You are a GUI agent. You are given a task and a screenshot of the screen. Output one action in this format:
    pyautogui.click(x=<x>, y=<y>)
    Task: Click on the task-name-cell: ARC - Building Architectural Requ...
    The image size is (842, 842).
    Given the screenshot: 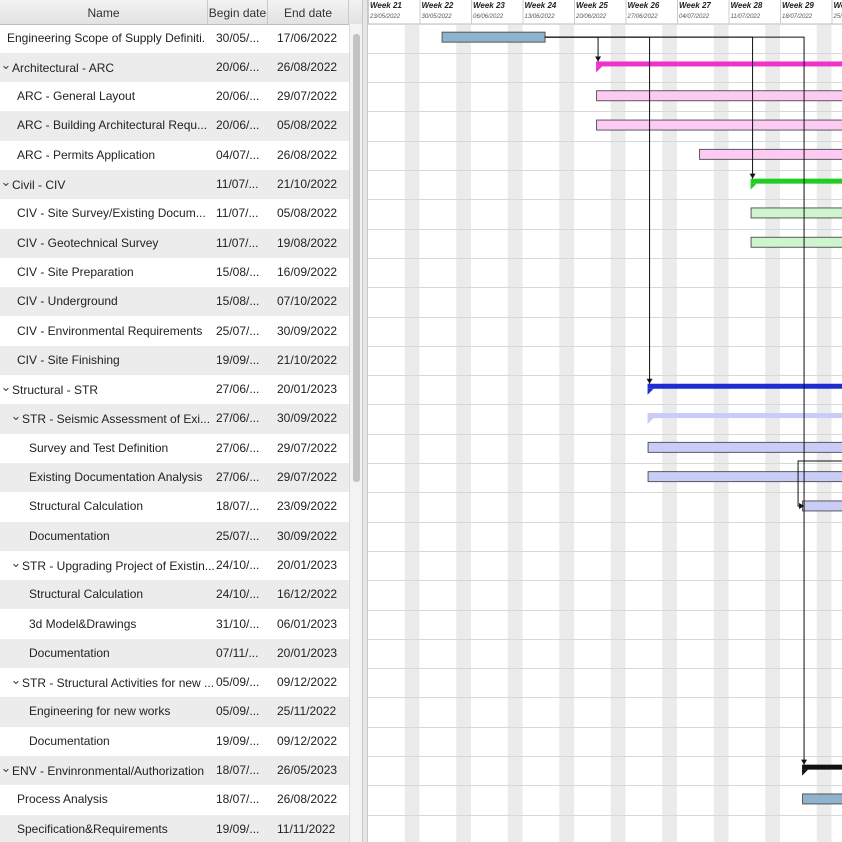 What is the action you would take?
    pyautogui.click(x=107, y=125)
    